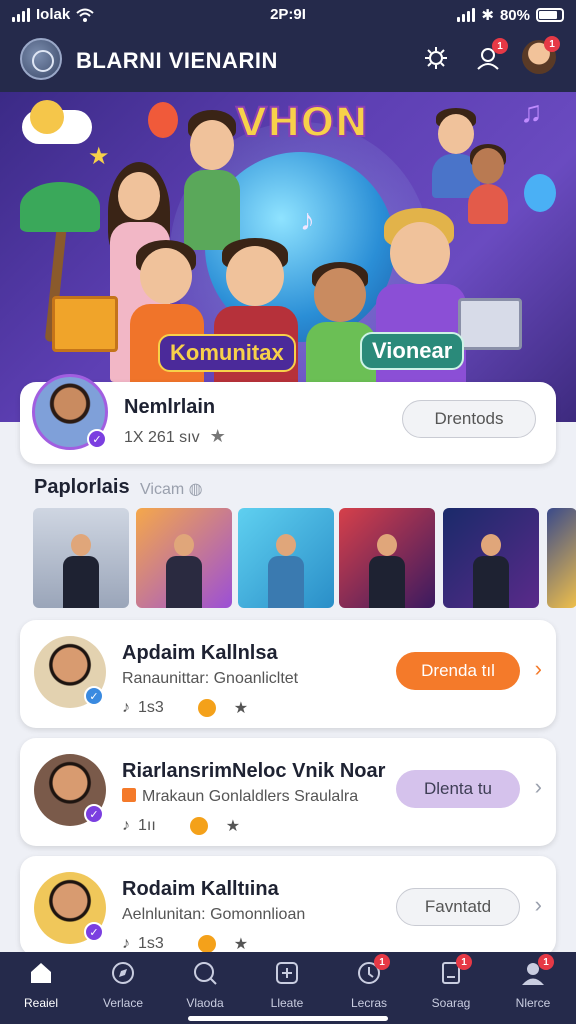 This screenshot has width=576, height=1024. I want to click on profile-badge: 1, so click(552, 44).